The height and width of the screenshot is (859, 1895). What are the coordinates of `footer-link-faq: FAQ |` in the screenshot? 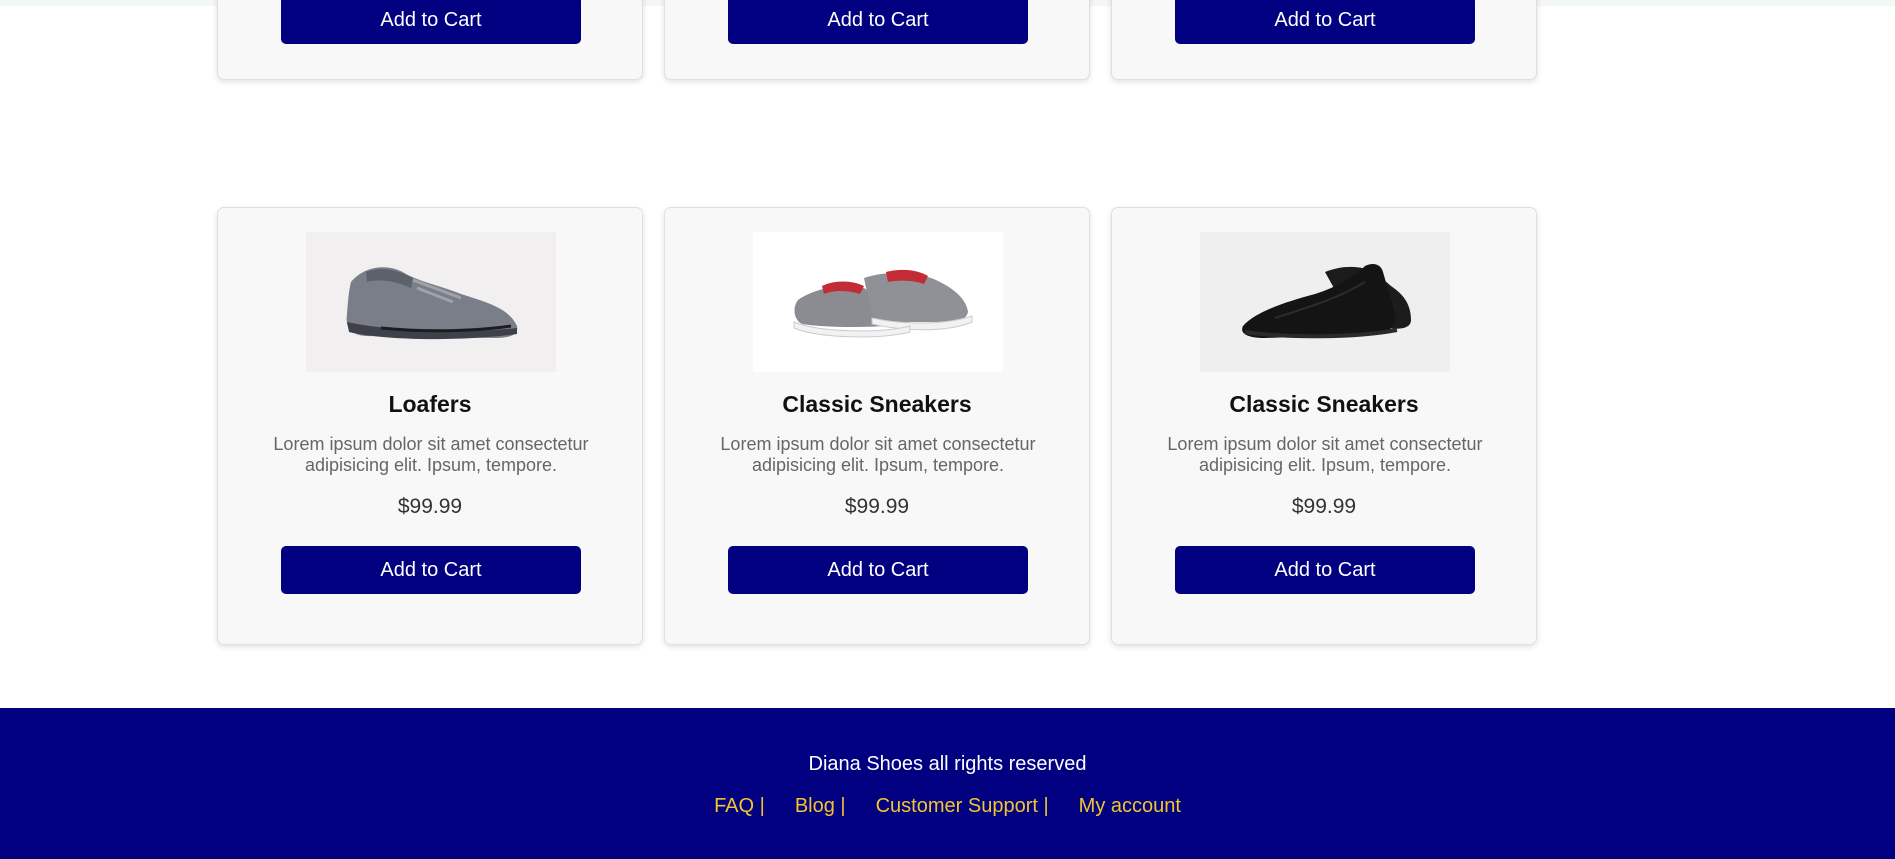 It's located at (739, 806).